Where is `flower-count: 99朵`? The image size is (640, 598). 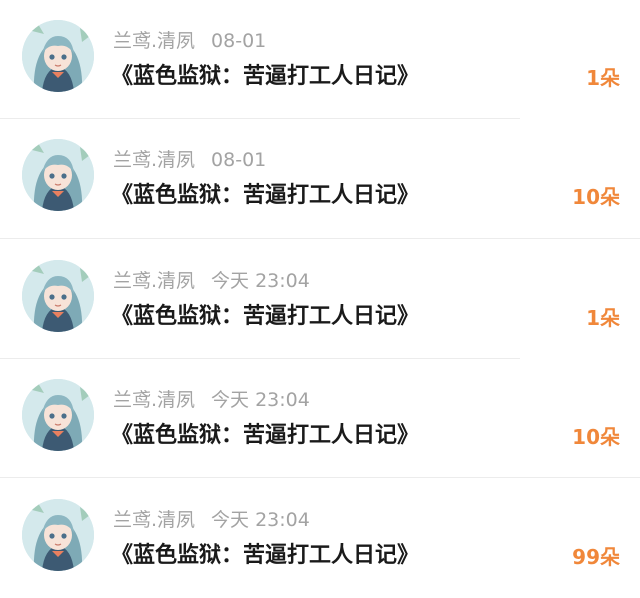 flower-count: 99朵 is located at coordinates (596, 557).